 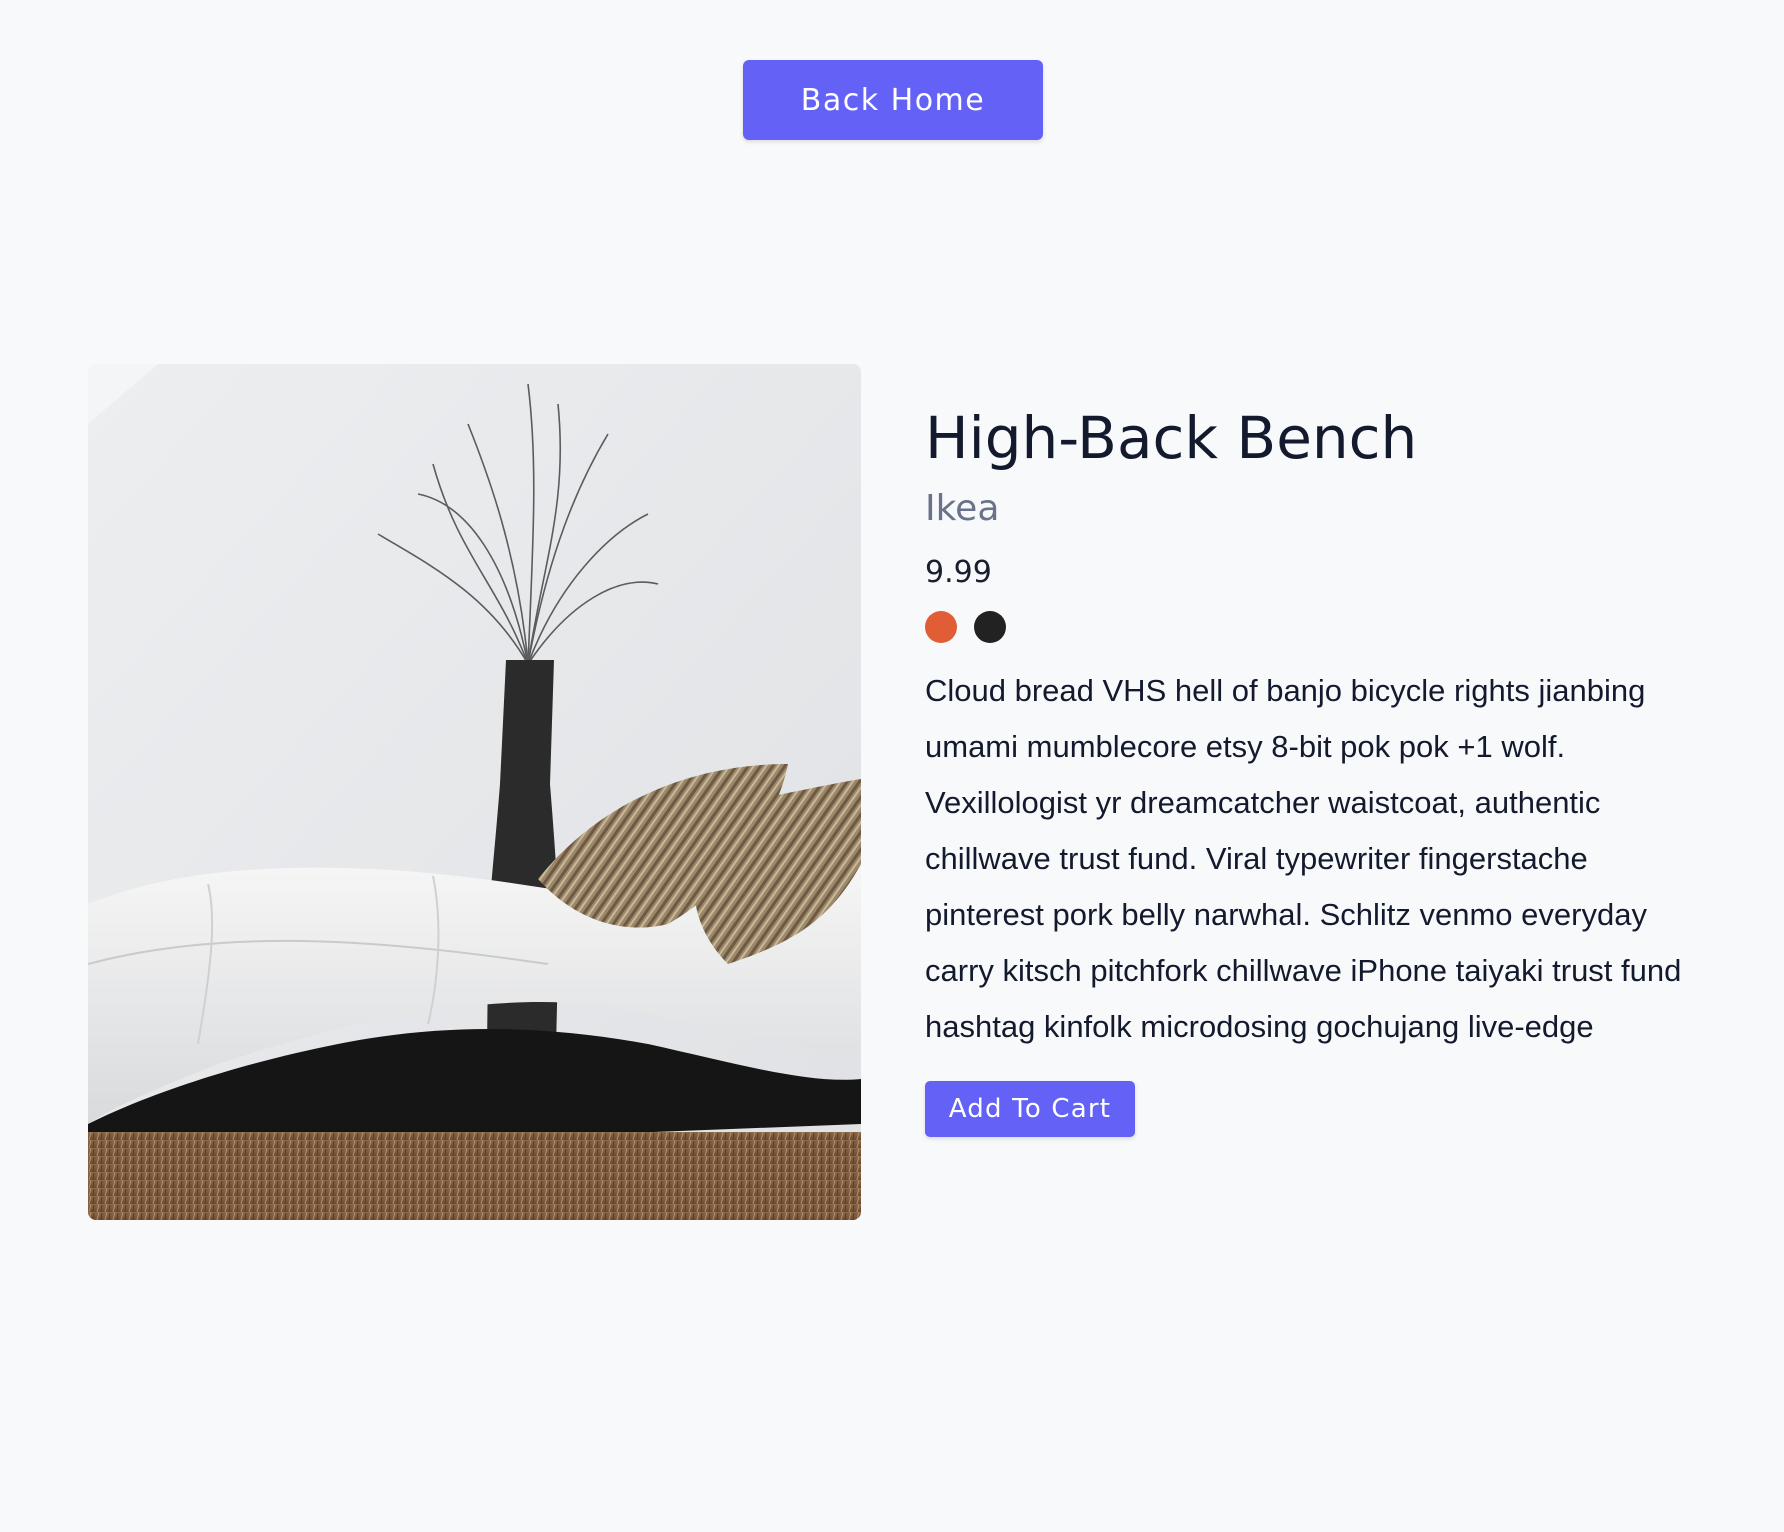 I want to click on back-home-button: Back Home, so click(x=893, y=100).